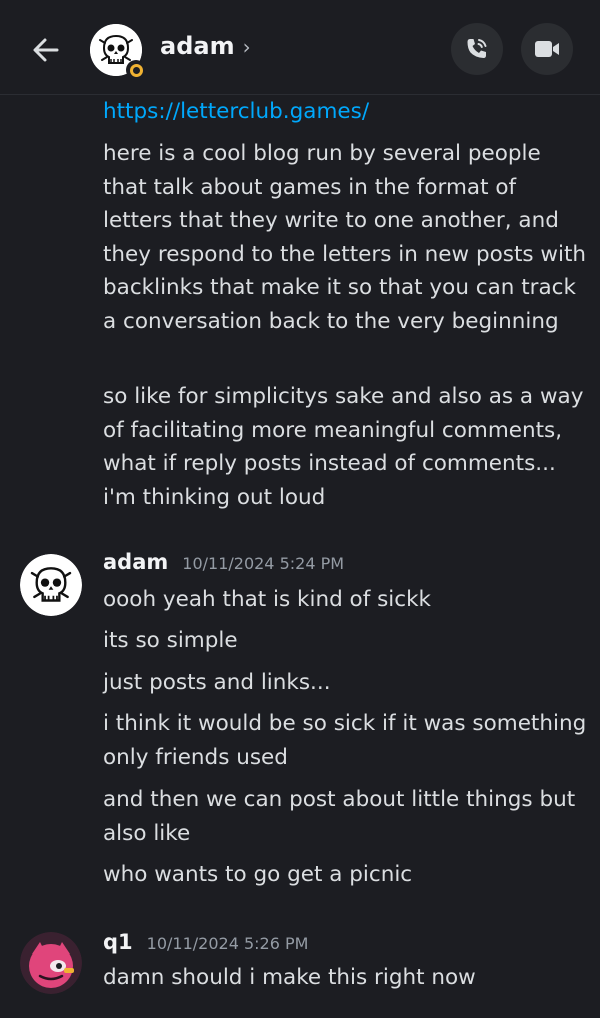  I want to click on pink-character-avatar-icon, so click(51, 963).